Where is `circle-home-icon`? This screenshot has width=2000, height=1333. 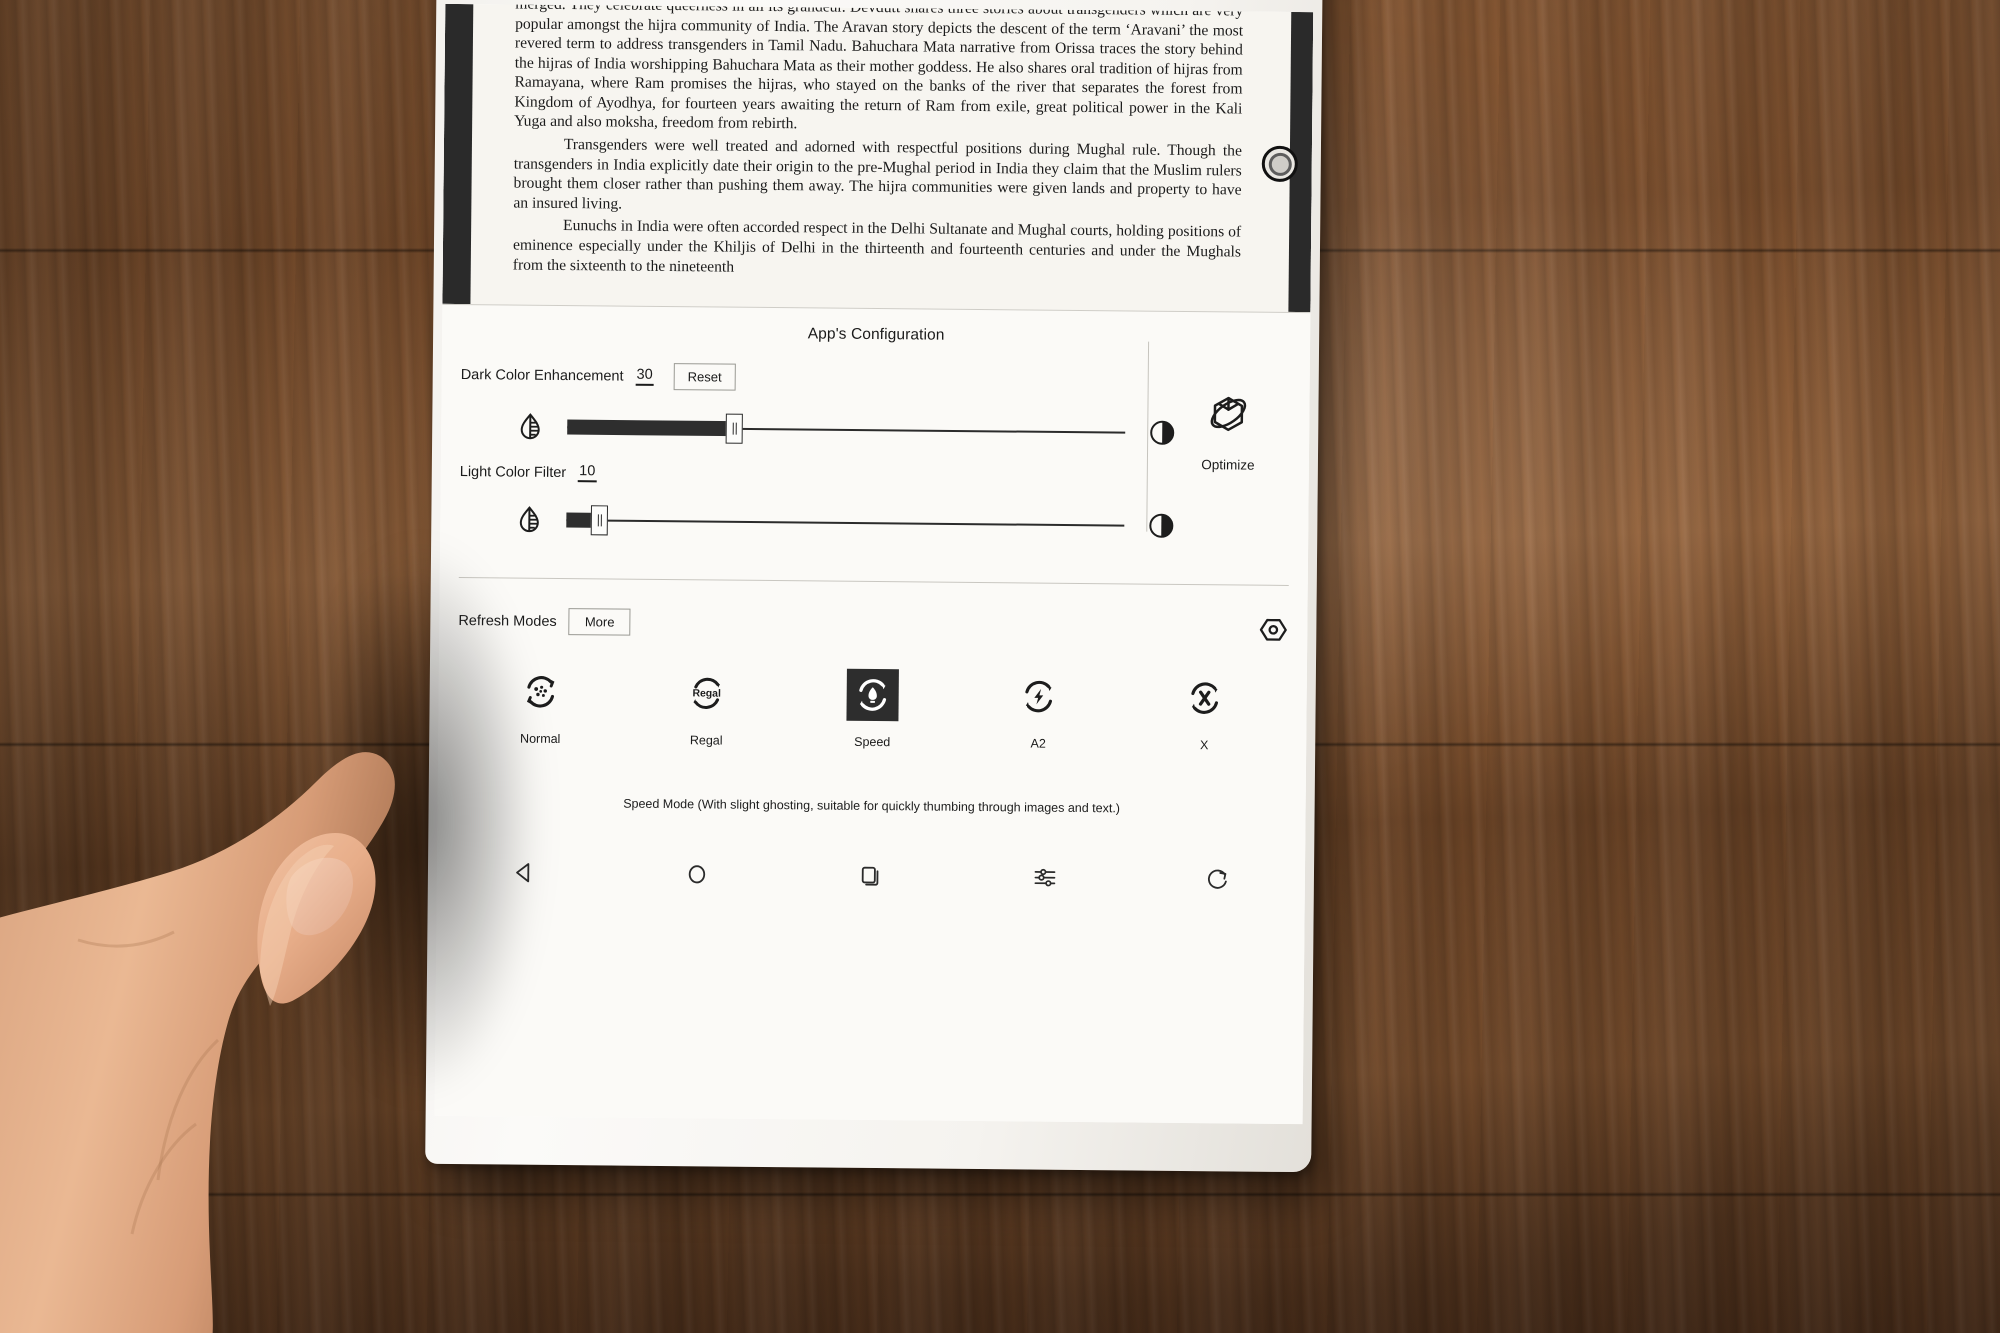 circle-home-icon is located at coordinates (697, 876).